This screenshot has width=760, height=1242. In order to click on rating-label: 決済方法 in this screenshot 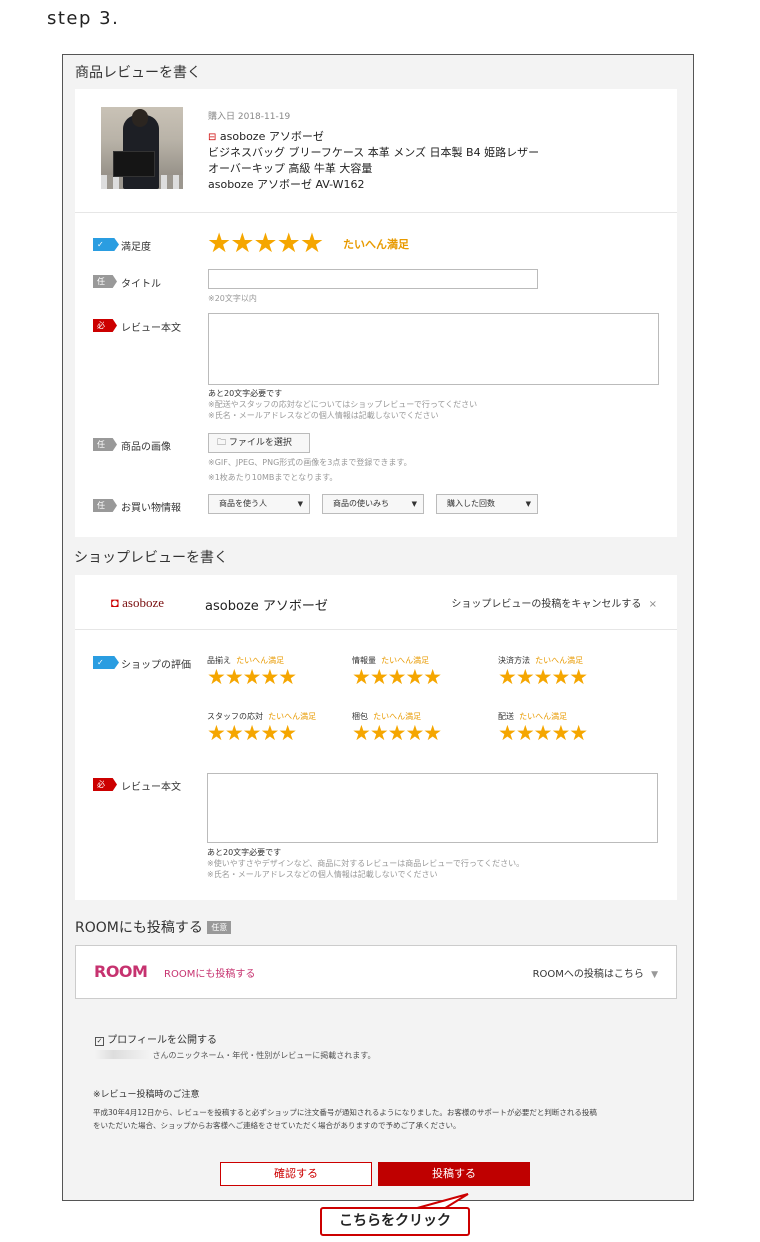, I will do `click(514, 660)`.